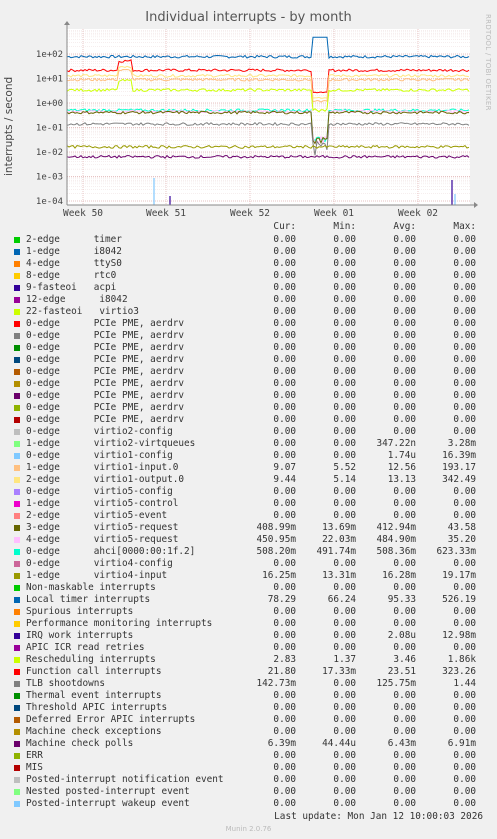  What do you see at coordinates (248, 648) in the screenshot?
I see `legend-row: APIC ICR read retries 0.00 0.00 0.00 0.00` at bounding box center [248, 648].